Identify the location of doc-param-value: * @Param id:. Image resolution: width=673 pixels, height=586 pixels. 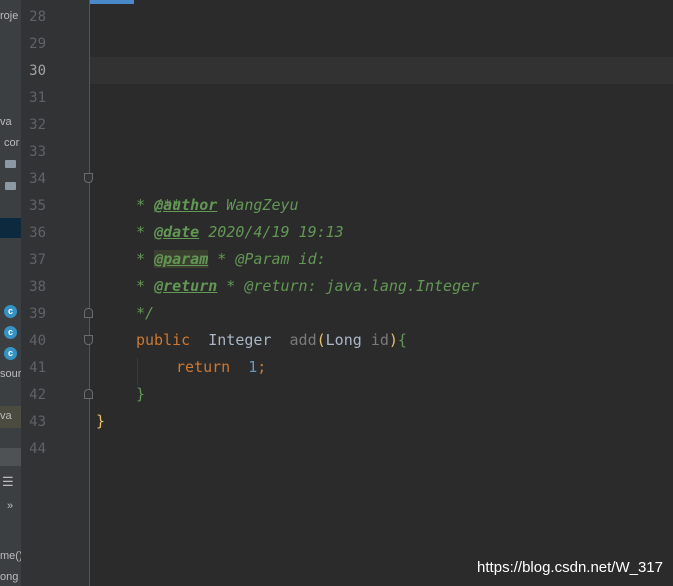
(267, 259).